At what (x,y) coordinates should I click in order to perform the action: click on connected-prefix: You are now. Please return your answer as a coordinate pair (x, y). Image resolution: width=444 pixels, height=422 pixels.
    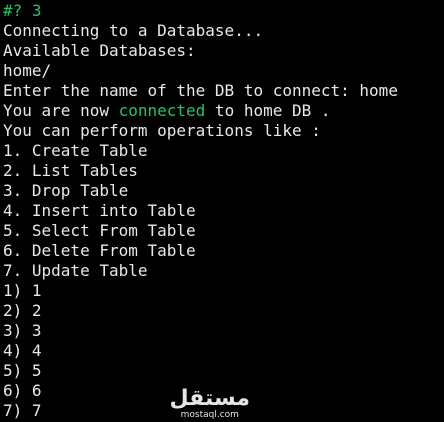
    Looking at the image, I should click on (61, 110).